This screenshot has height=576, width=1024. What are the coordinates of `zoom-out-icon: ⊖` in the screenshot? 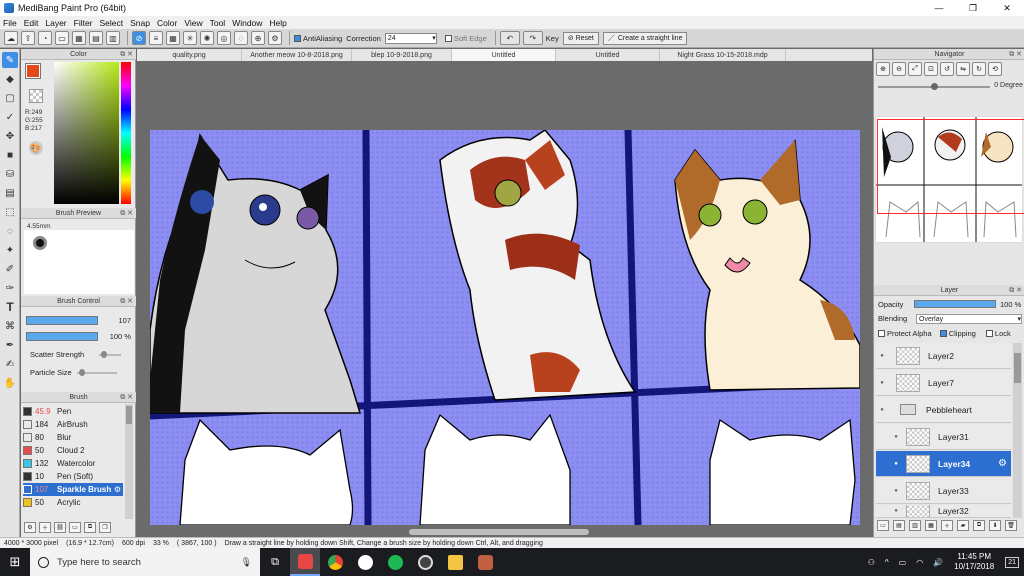 It's located at (899, 69).